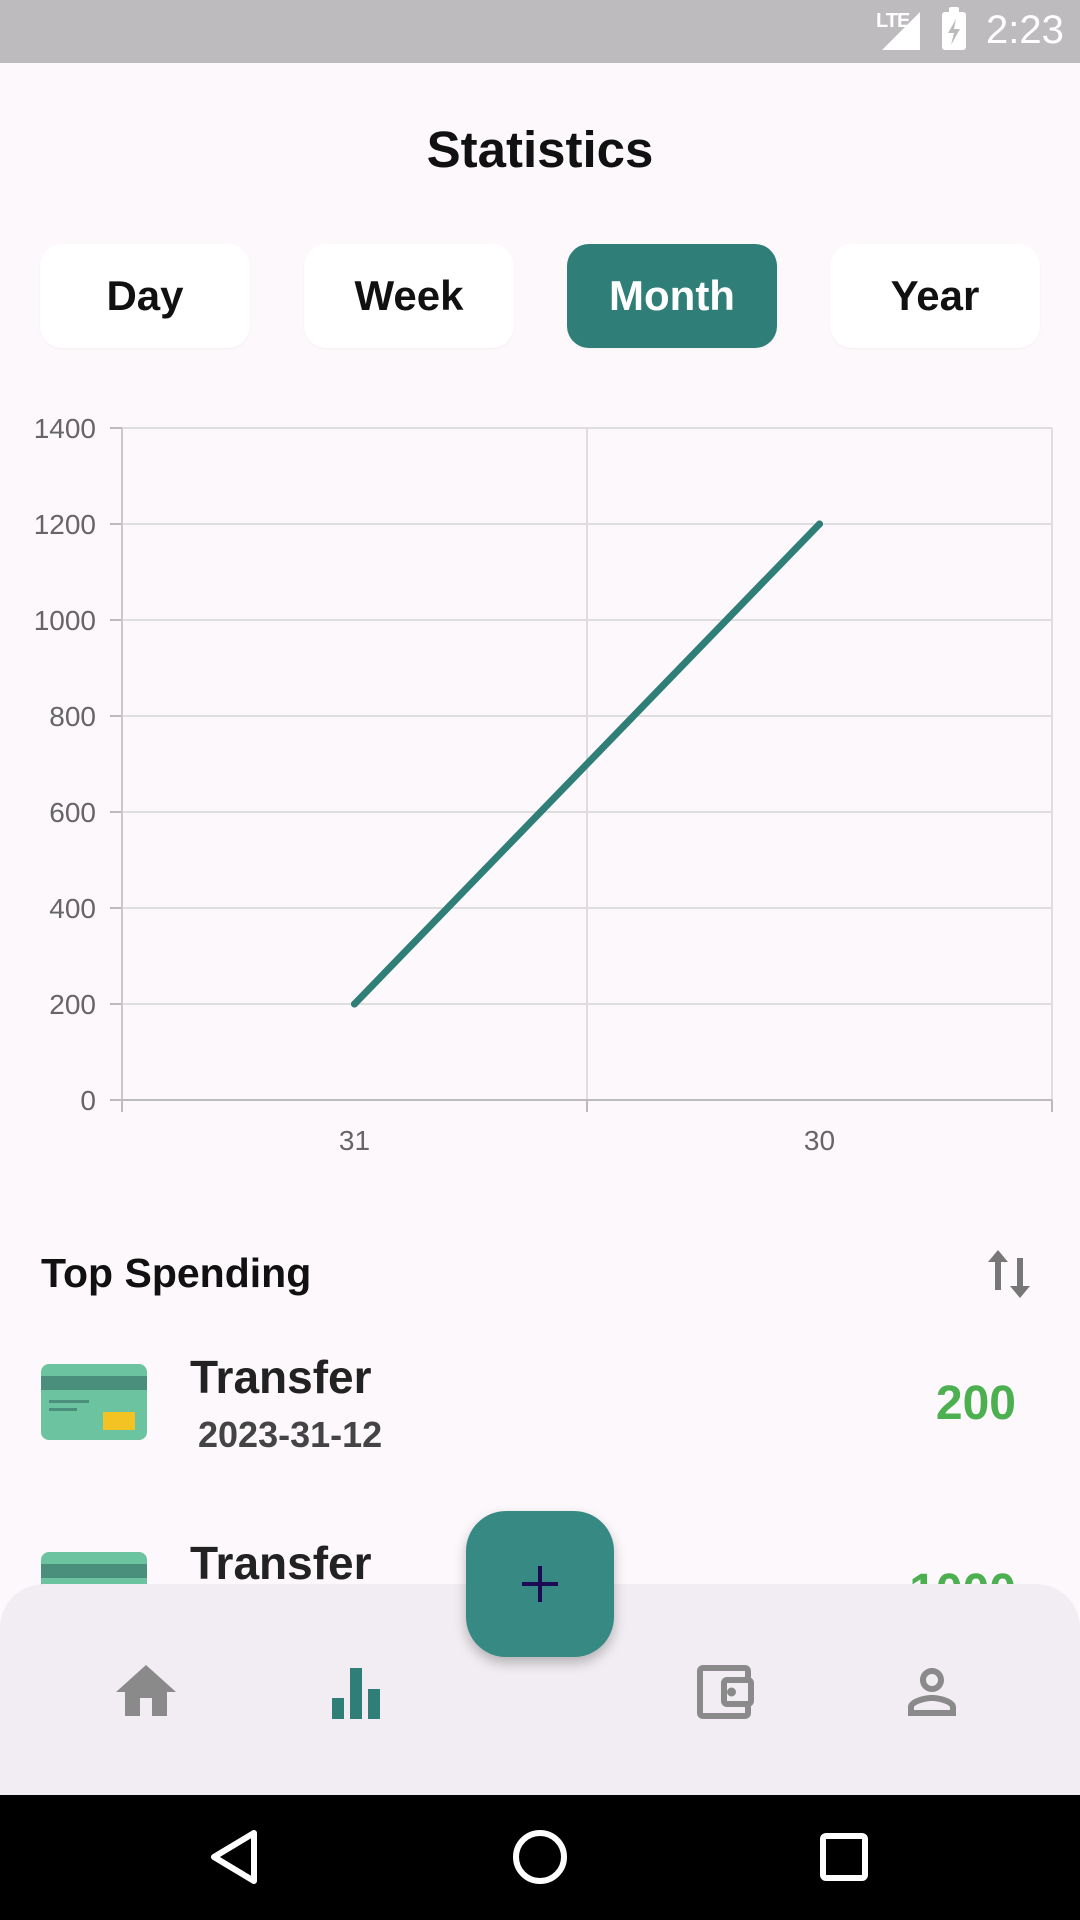 This screenshot has height=1920, width=1080. What do you see at coordinates (236, 1857) in the screenshot?
I see `back-icon` at bounding box center [236, 1857].